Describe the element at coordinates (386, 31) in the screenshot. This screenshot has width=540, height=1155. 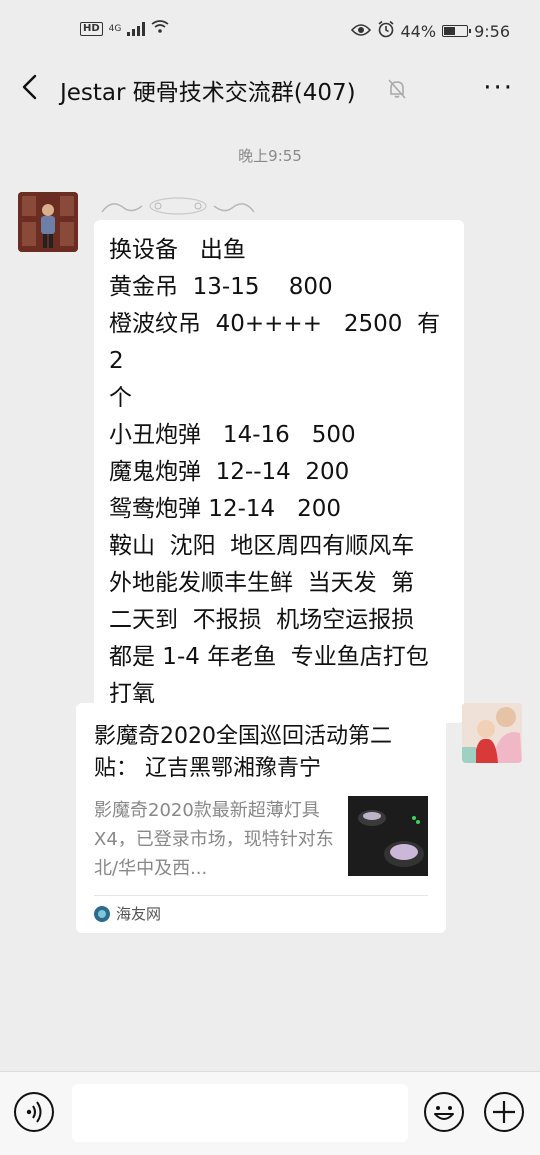
I see `alarm-icon` at that location.